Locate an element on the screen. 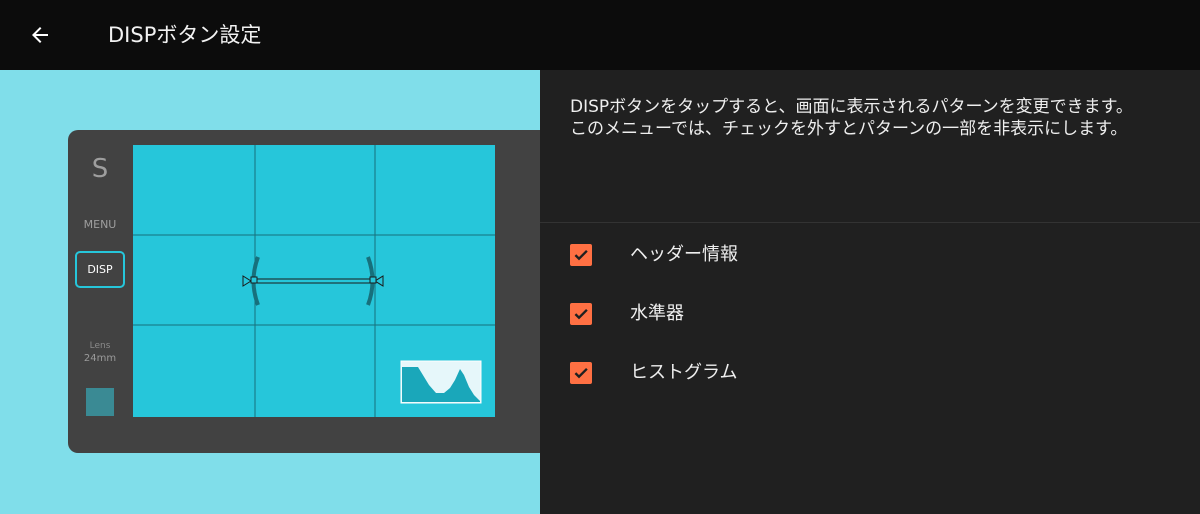 Image resolution: width=1200 pixels, height=514 pixels. checkbox-level is located at coordinates (581, 314).